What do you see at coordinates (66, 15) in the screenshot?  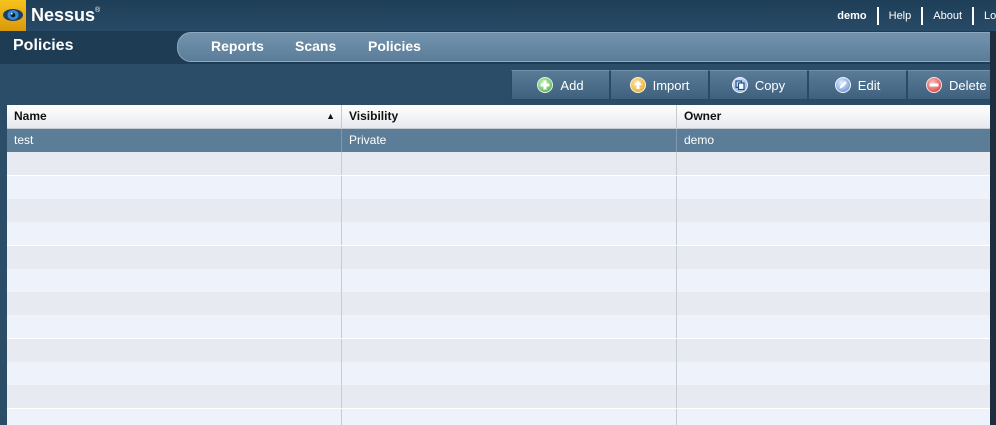 I see `app-name: Nessus®` at bounding box center [66, 15].